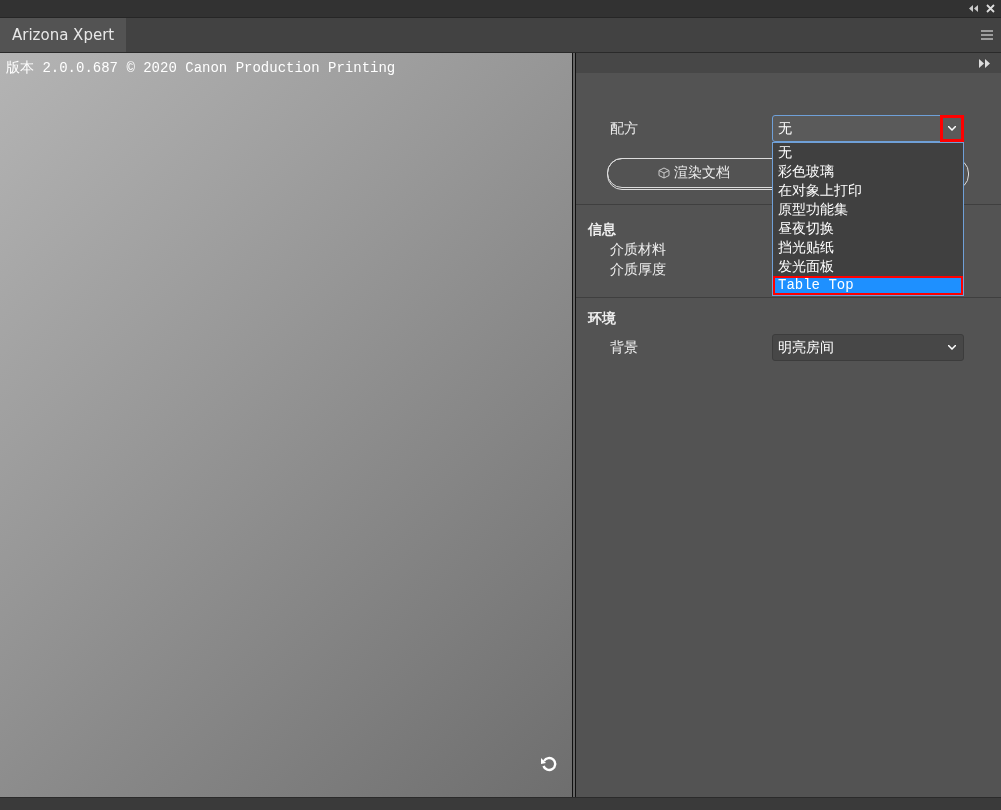 The height and width of the screenshot is (810, 1001). Describe the element at coordinates (987, 35) in the screenshot. I see `menu-icon` at that location.